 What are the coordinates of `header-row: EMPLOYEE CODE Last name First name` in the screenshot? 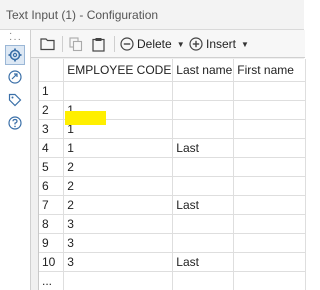 It's located at (172, 70).